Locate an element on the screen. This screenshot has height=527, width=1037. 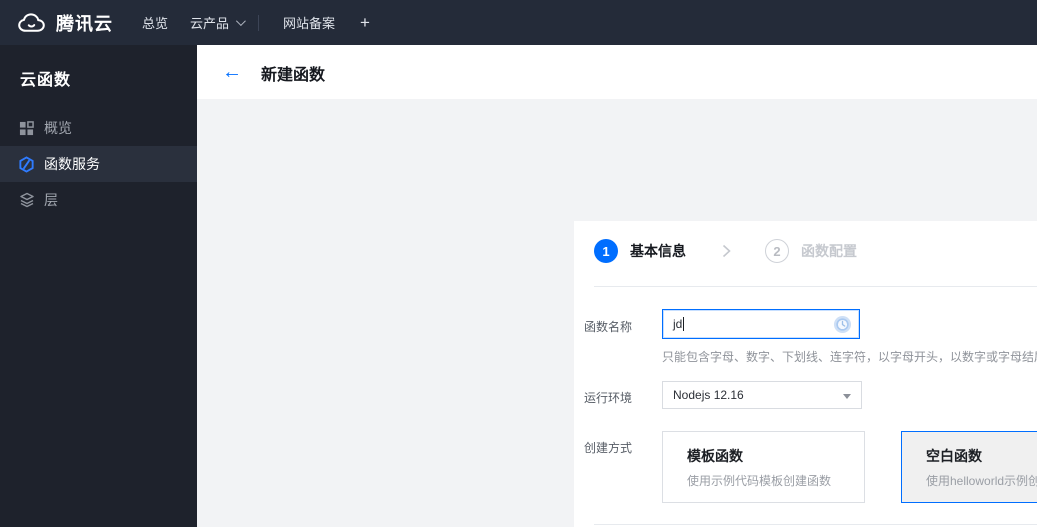
brand-text: 腾讯云 is located at coordinates (84, 23).